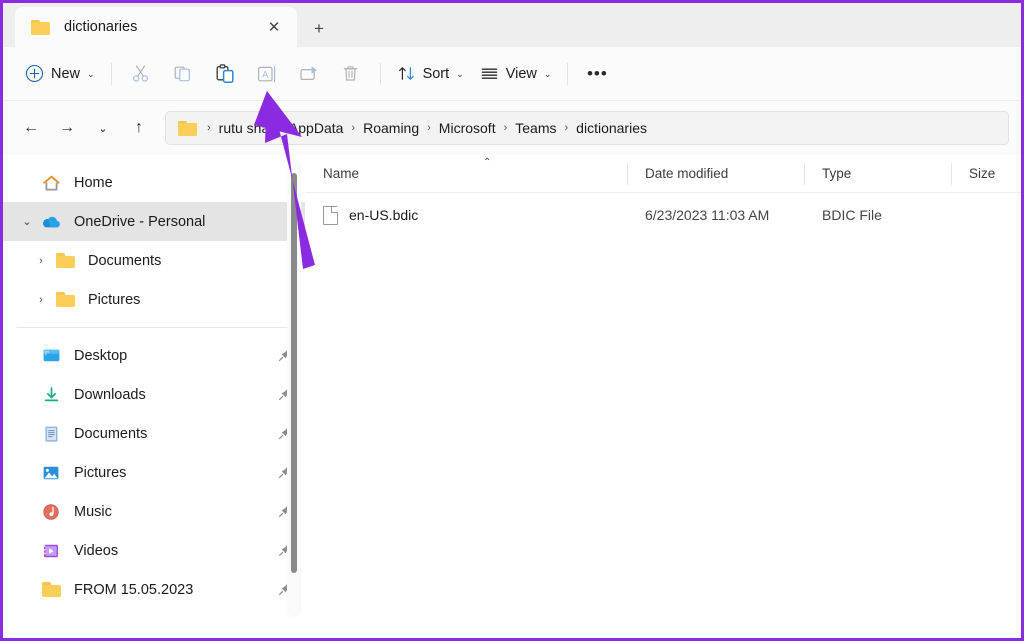  Describe the element at coordinates (294, 373) in the screenshot. I see `scrollbar-thumb` at that location.